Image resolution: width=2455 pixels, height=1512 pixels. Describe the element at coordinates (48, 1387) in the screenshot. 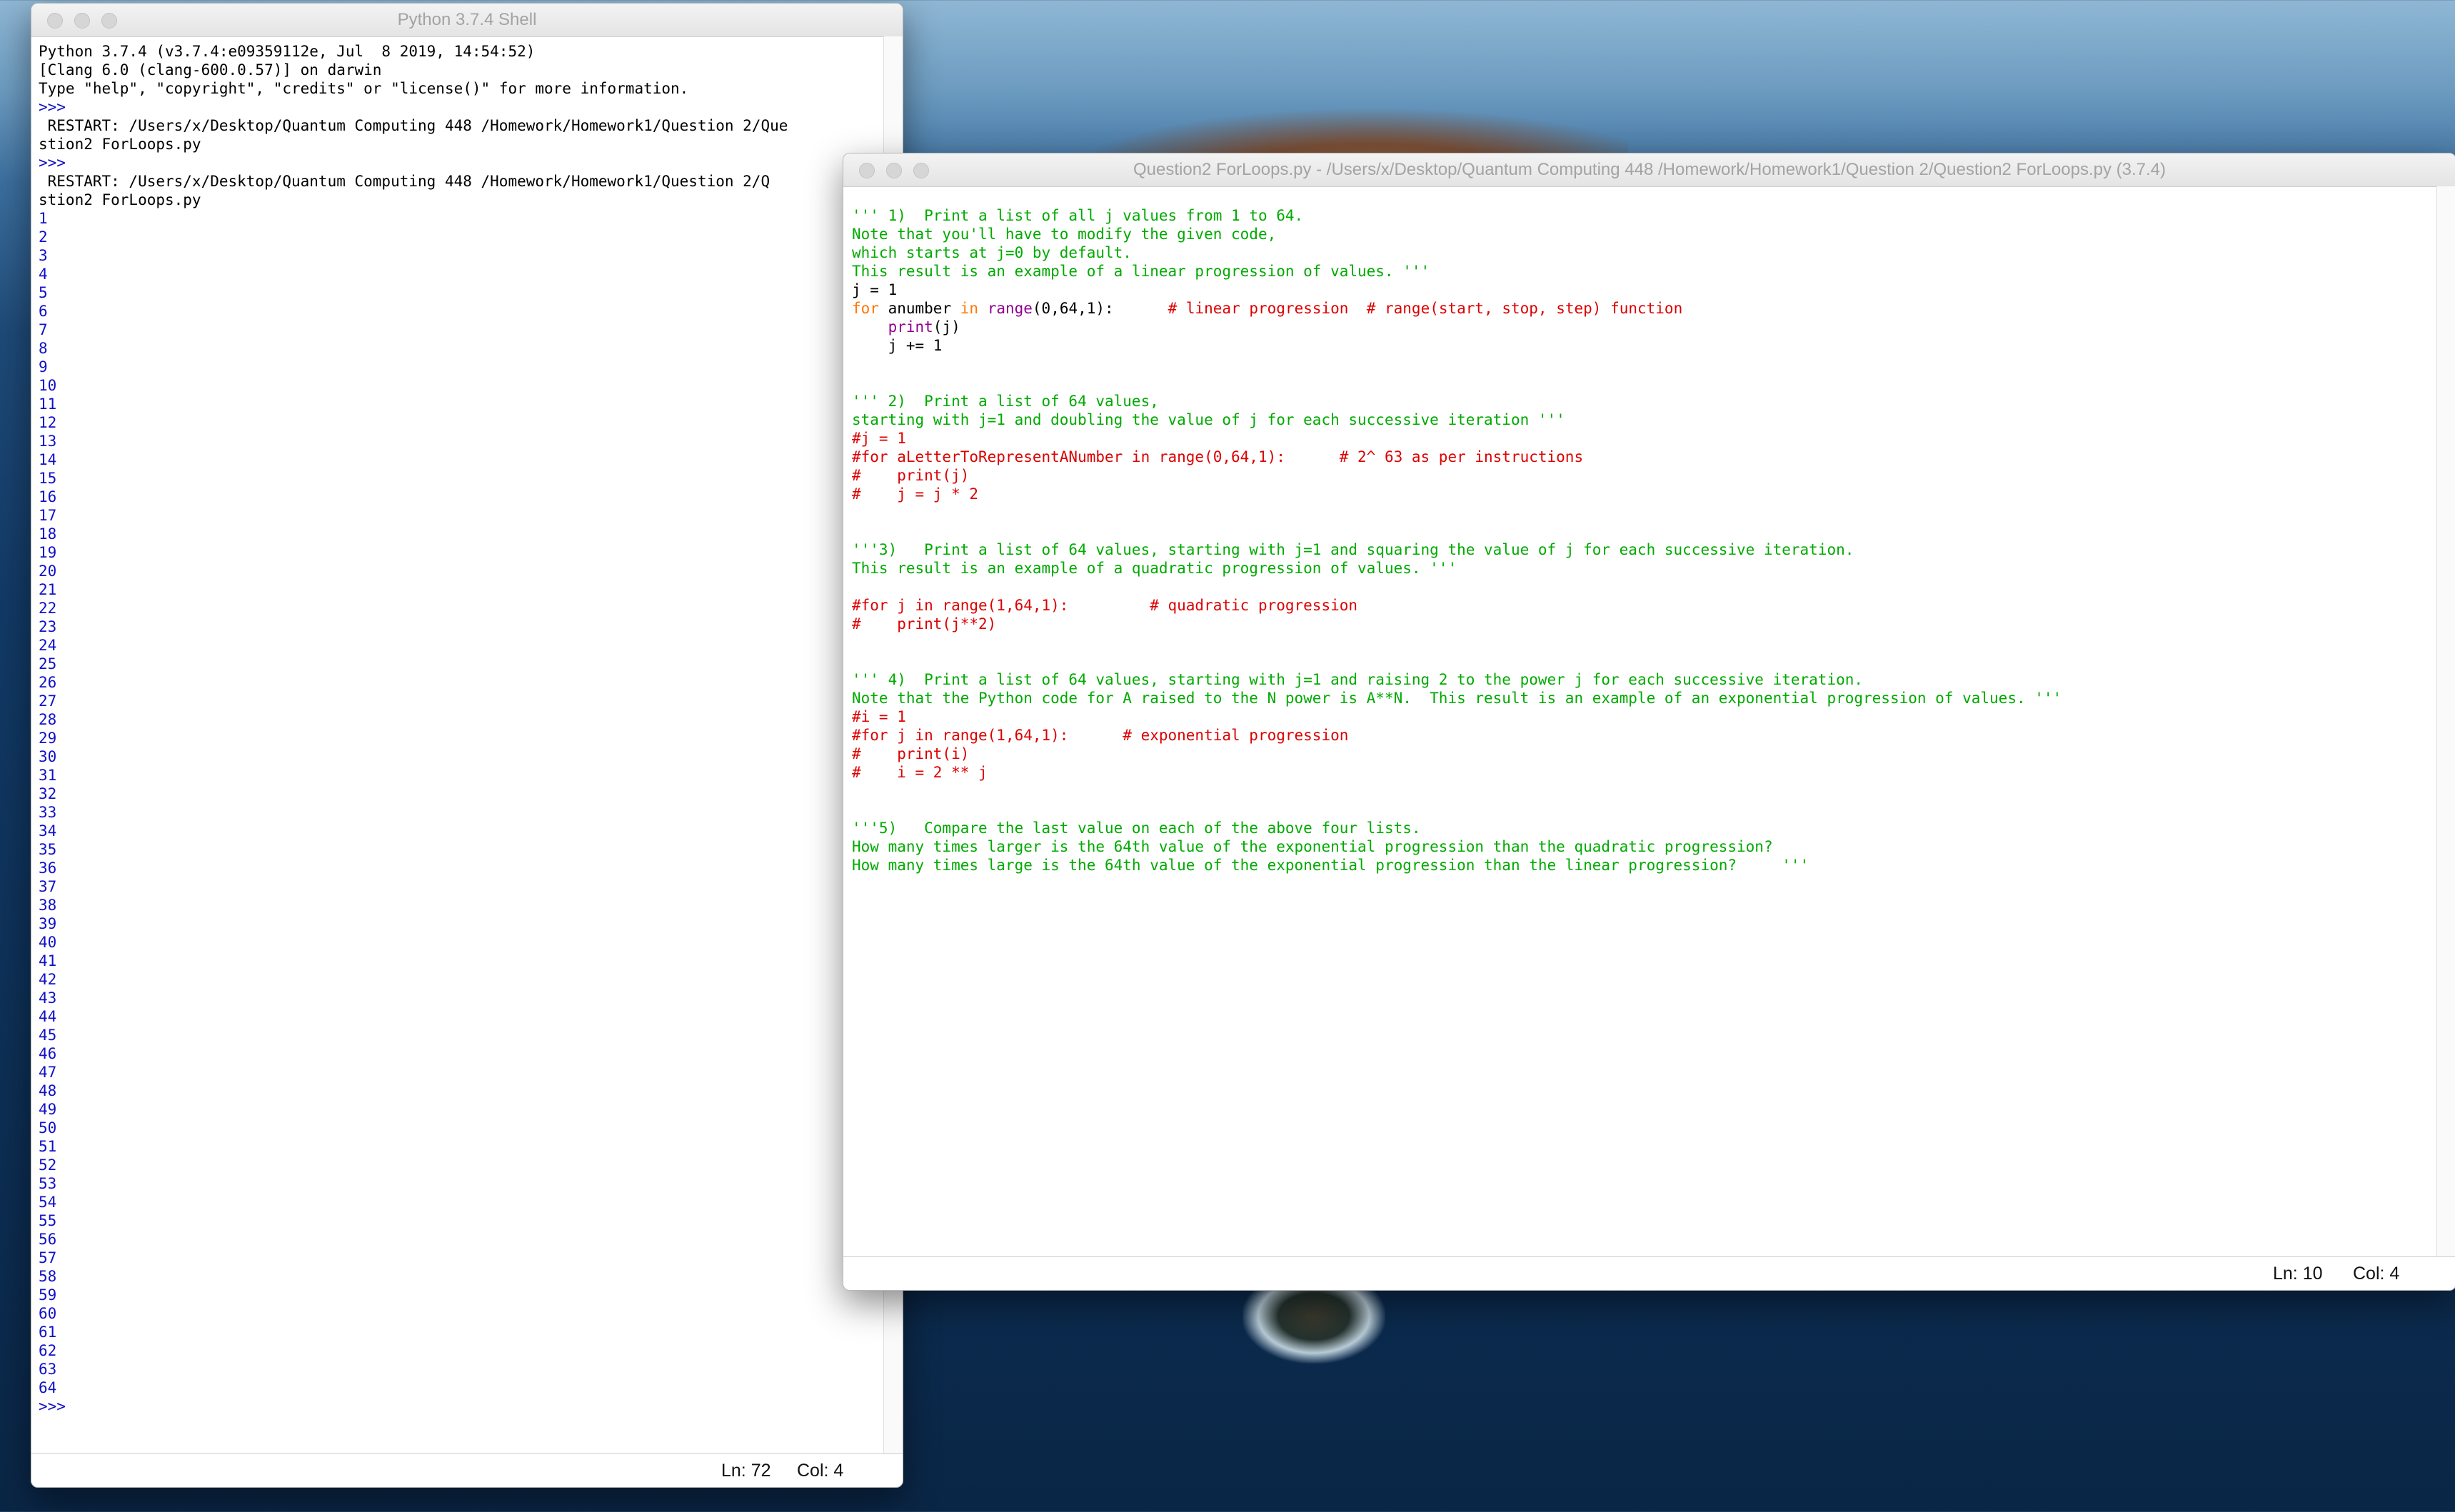

I see `shell-output-line: 64` at that location.